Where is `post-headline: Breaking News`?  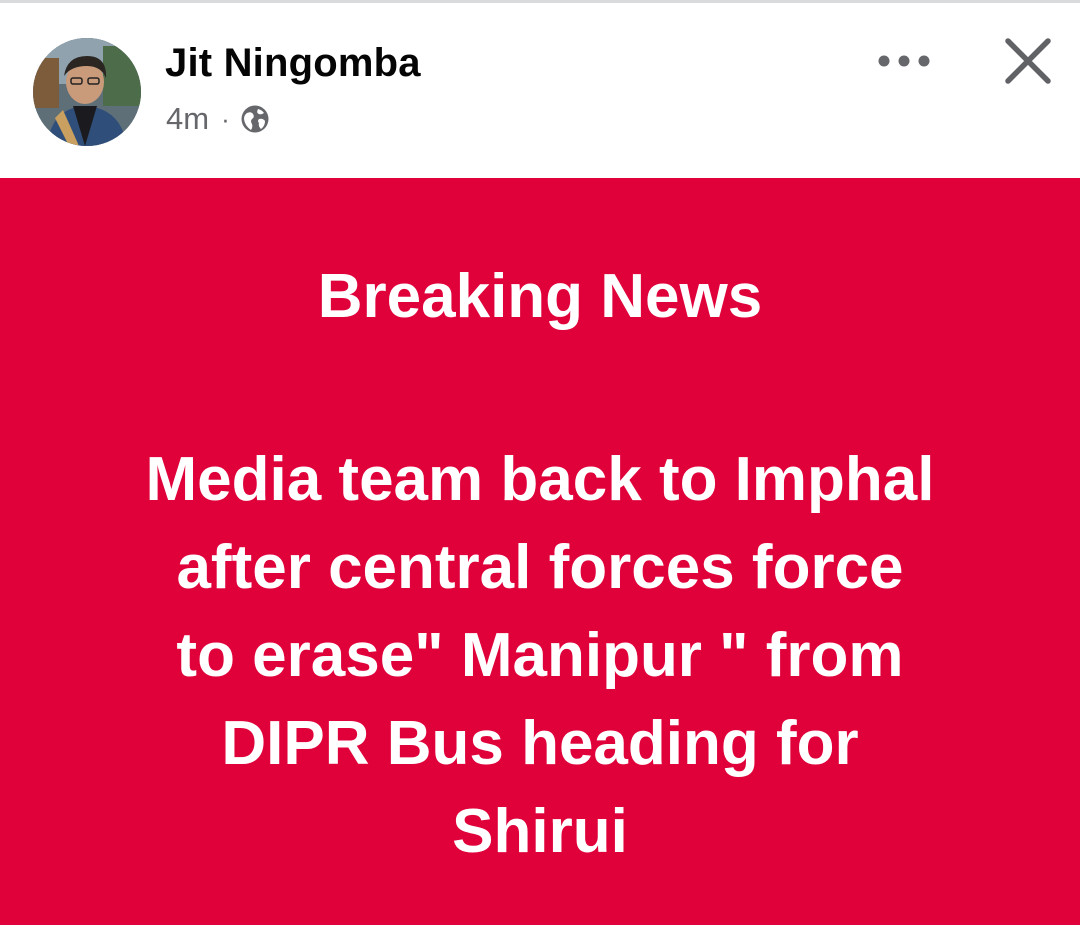 post-headline: Breaking News is located at coordinates (540, 296).